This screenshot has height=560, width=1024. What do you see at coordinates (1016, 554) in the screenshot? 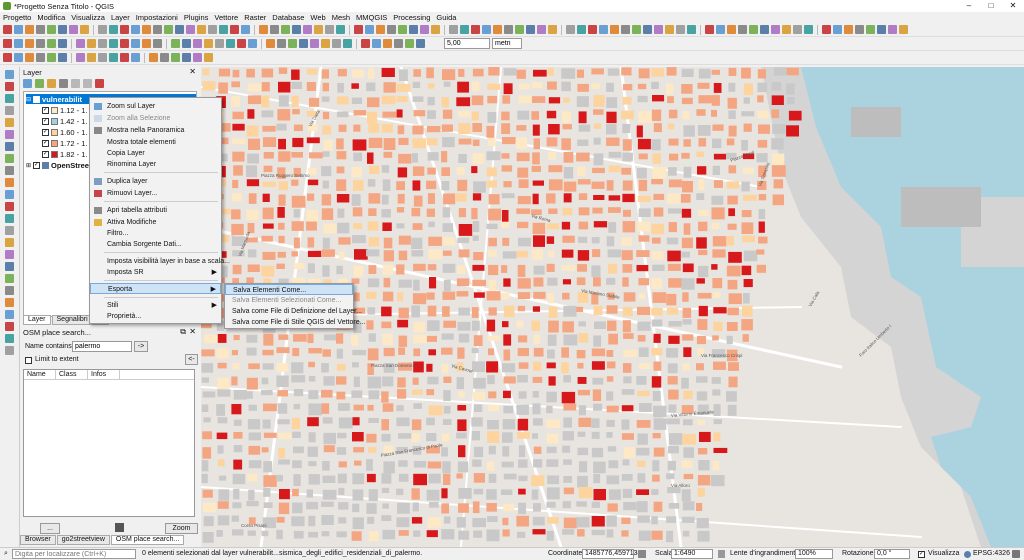
I see `messages-icon` at bounding box center [1016, 554].